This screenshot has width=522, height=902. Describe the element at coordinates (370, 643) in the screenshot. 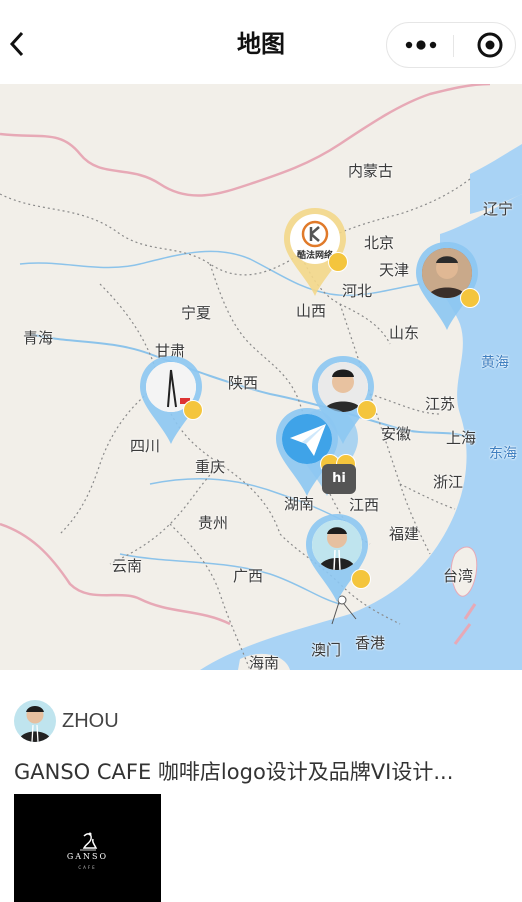

I see `label-hongkong: 香港` at that location.